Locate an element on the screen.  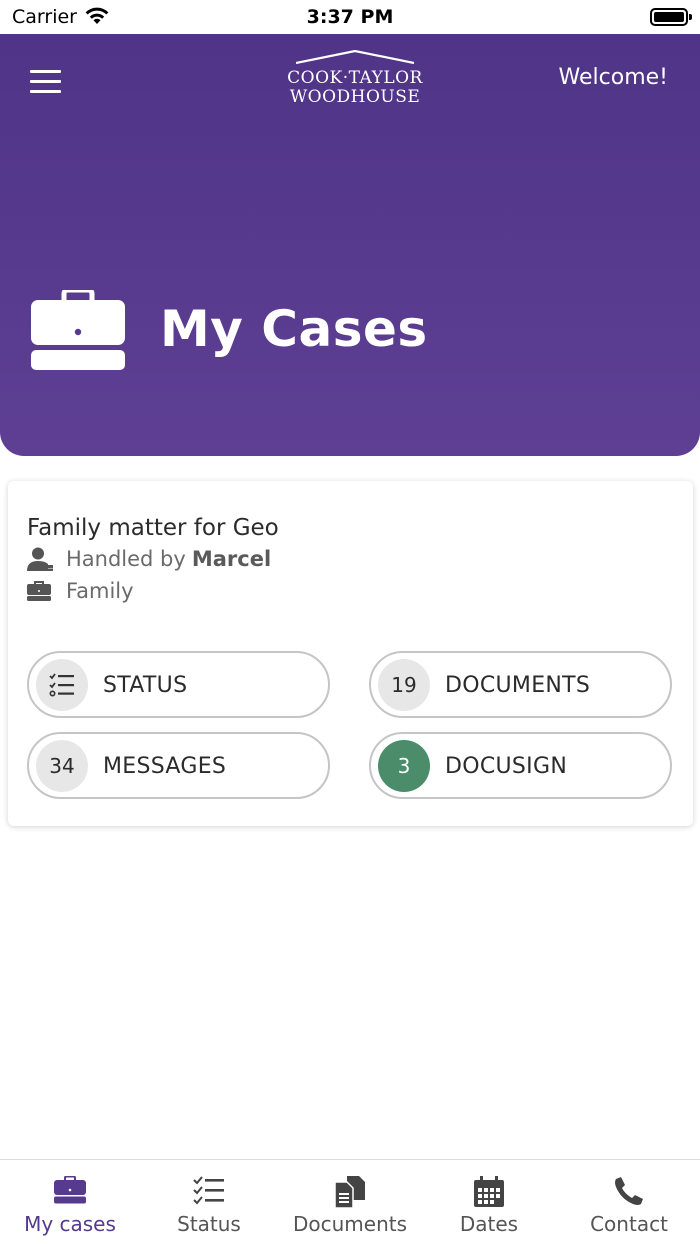
tab-dates: Dates is located at coordinates (489, 1202).